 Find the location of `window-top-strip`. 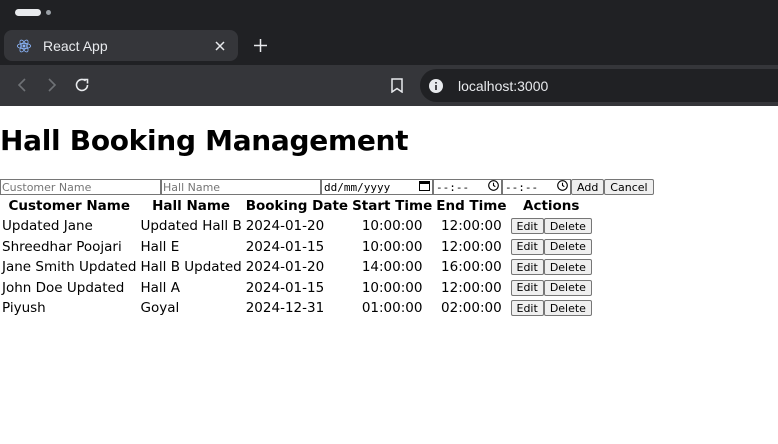

window-top-strip is located at coordinates (389, 12).